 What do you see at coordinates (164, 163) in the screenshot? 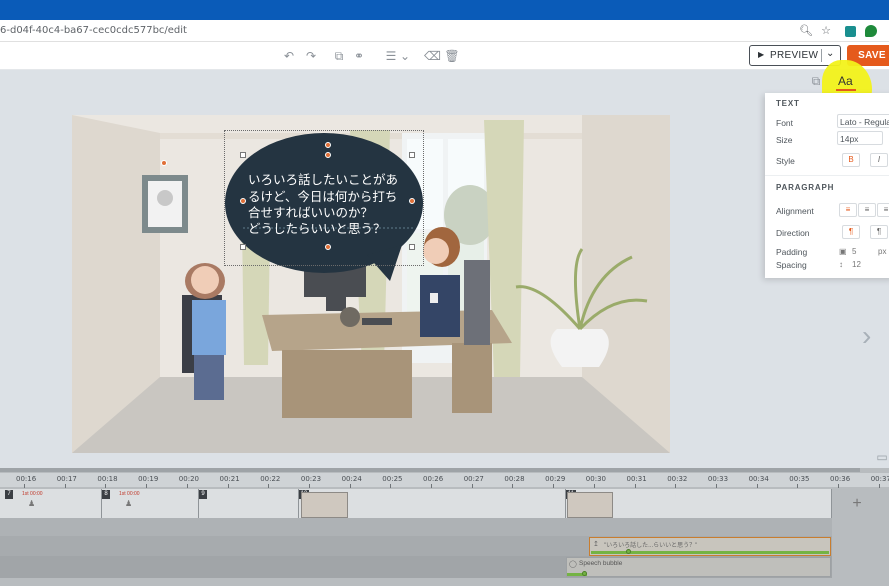
I see `anchor-handle` at bounding box center [164, 163].